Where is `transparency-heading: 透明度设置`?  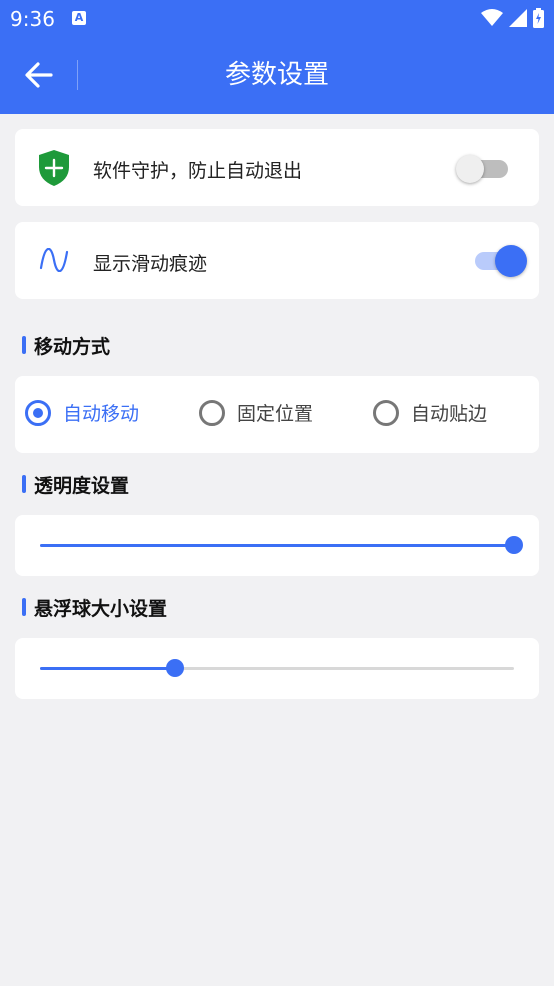
transparency-heading: 透明度设置 is located at coordinates (76, 485).